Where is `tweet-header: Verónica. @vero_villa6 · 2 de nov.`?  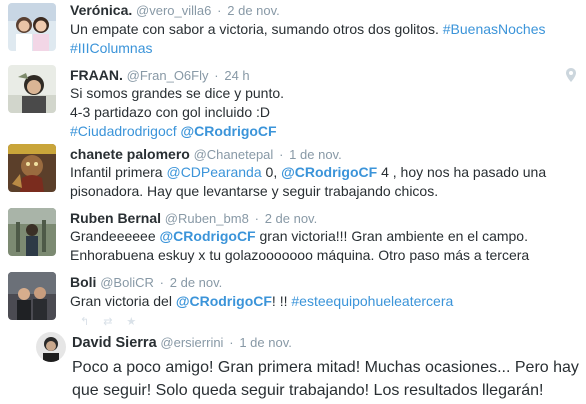
tweet-header: Verónica. @vero_villa6 · 2 de nov. is located at coordinates (175, 10).